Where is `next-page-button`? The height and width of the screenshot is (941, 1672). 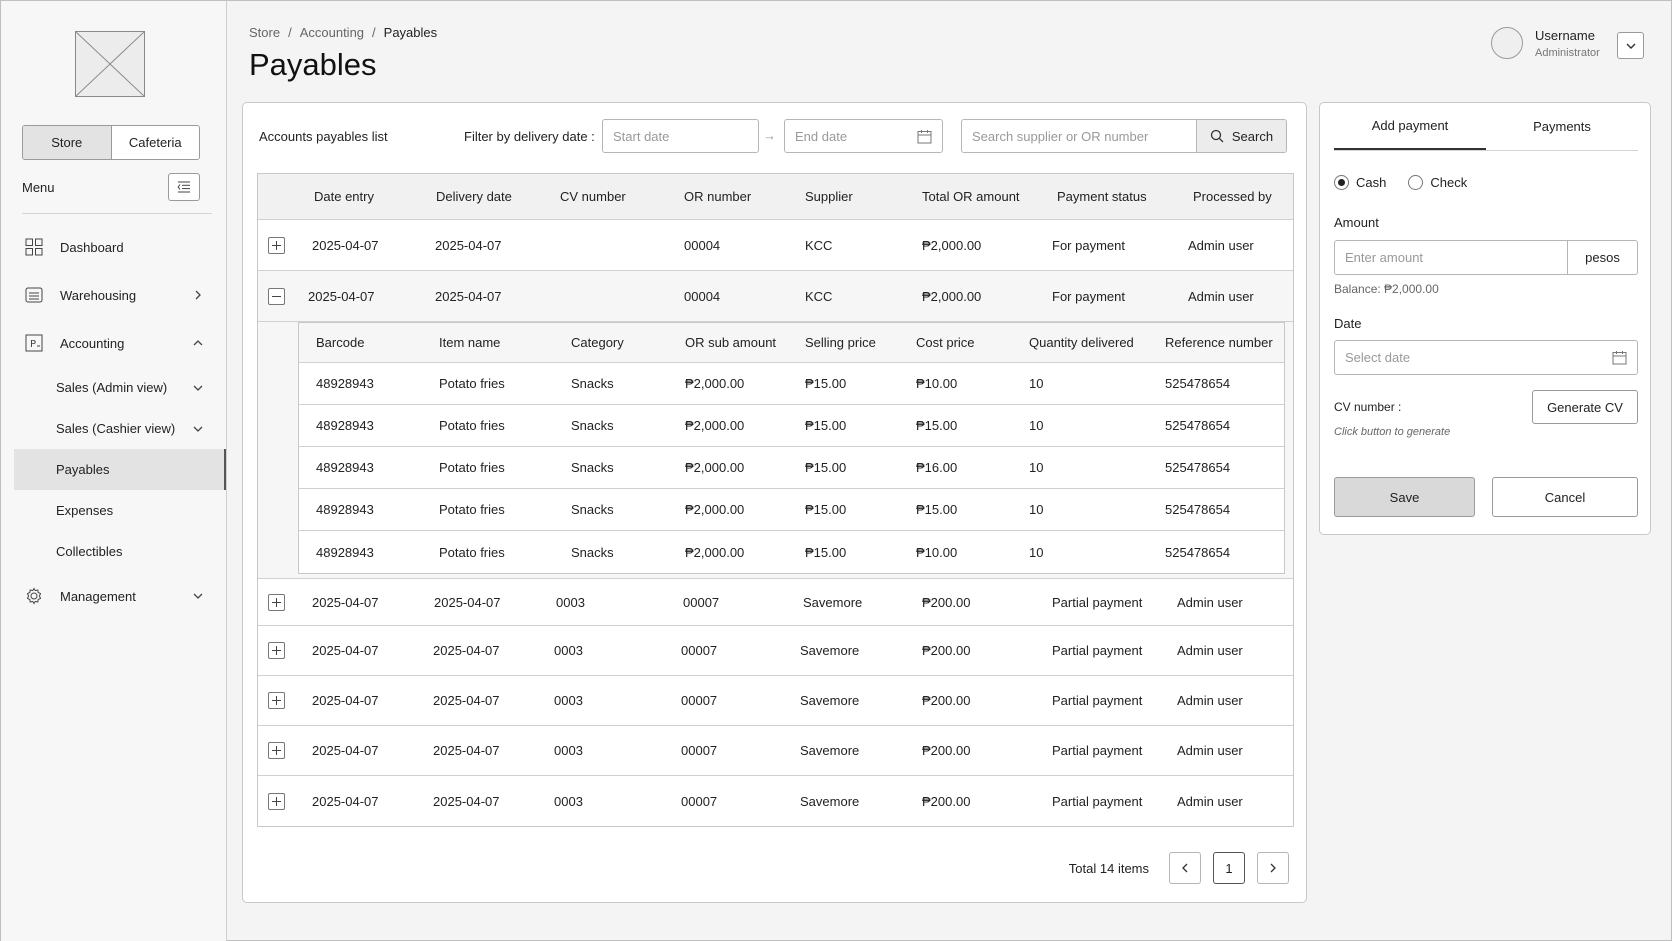
next-page-button is located at coordinates (1273, 868).